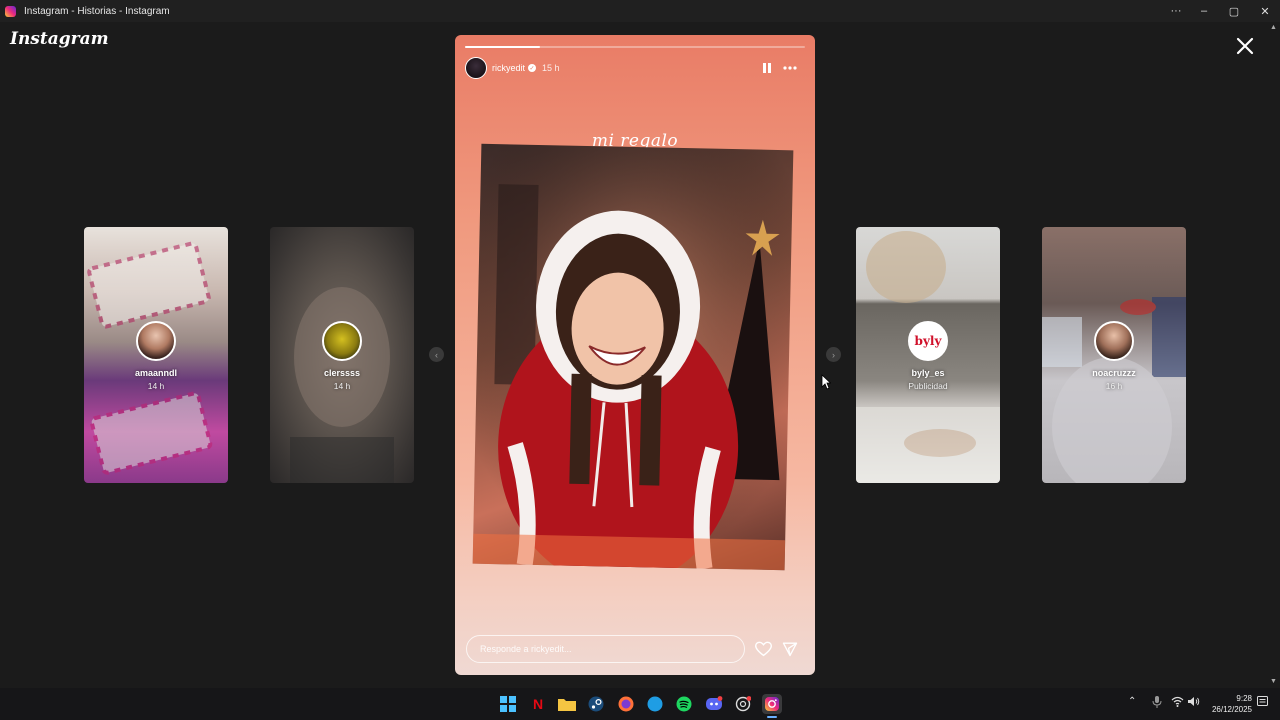 Image resolution: width=1280 pixels, height=720 pixels. Describe the element at coordinates (1245, 46) in the screenshot. I see `close-icon` at that location.